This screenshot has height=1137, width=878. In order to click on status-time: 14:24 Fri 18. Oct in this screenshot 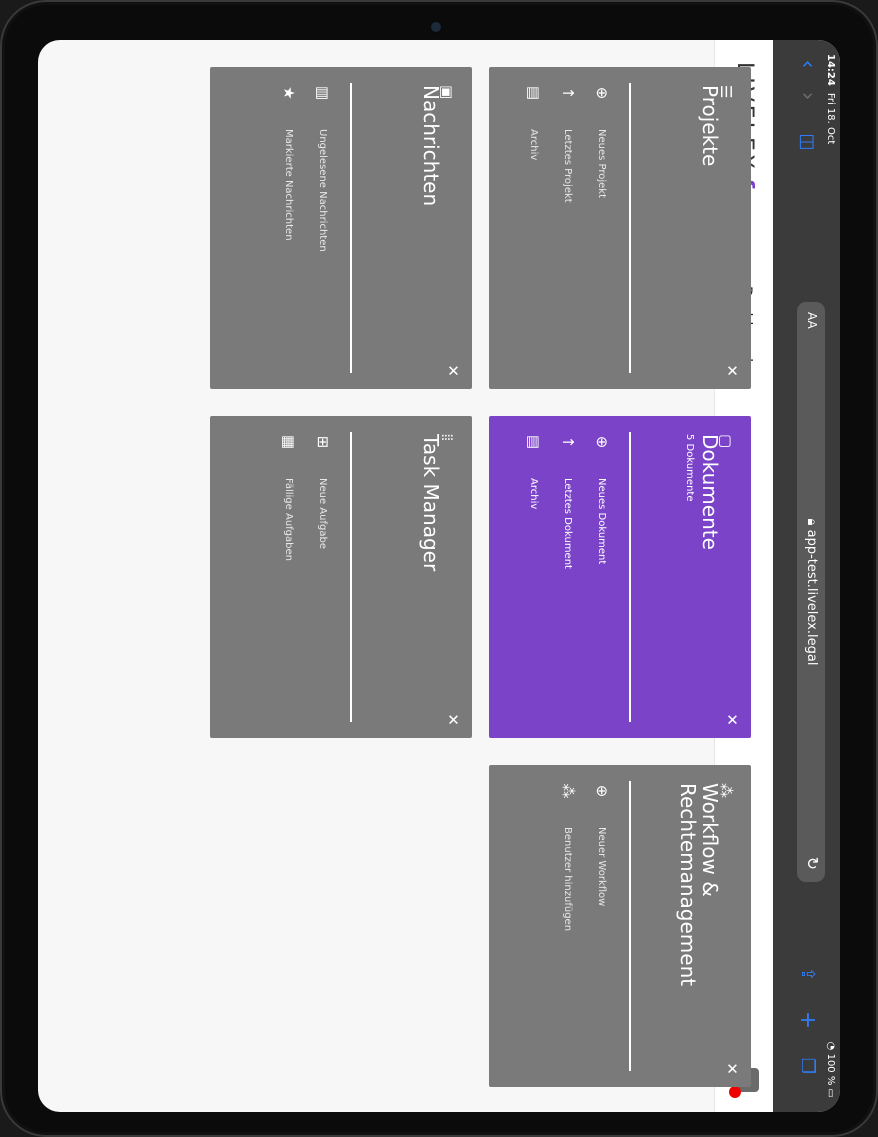, I will do `click(830, 99)`.